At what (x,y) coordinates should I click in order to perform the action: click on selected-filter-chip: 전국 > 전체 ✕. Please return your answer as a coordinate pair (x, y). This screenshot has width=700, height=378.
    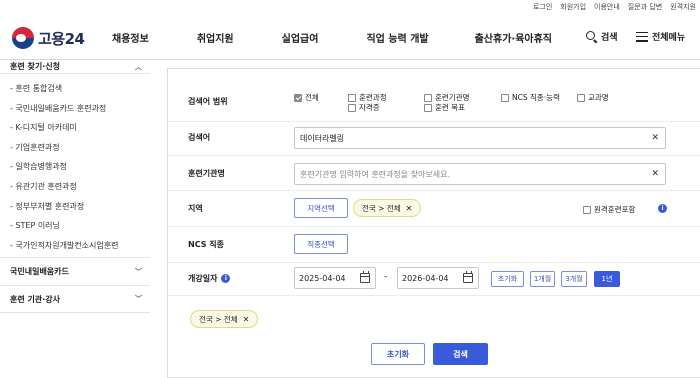
    Looking at the image, I should click on (224, 319).